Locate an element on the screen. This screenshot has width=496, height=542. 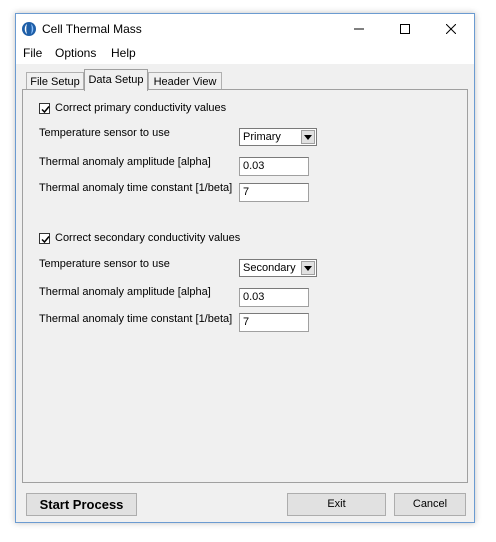
maximize-icon is located at coordinates (405, 29).